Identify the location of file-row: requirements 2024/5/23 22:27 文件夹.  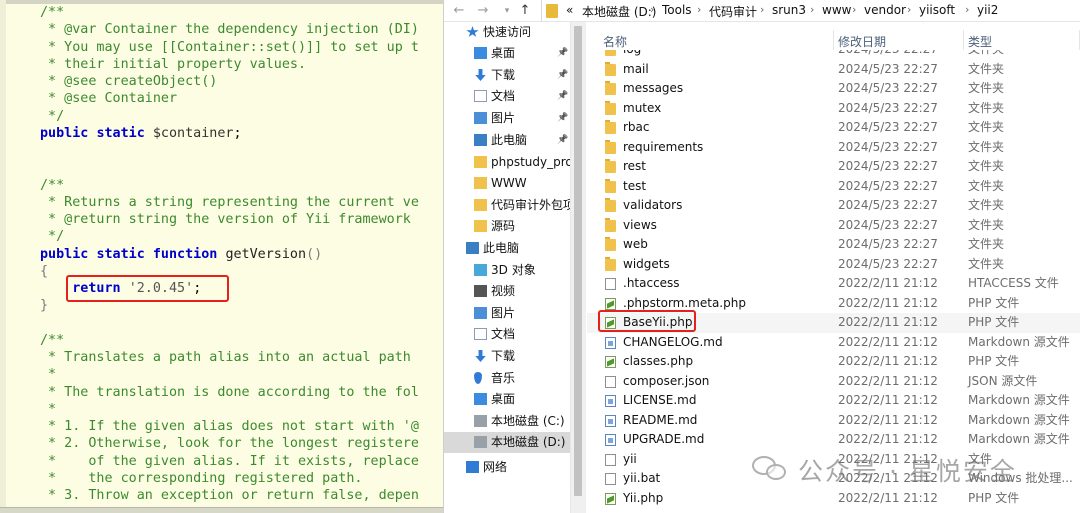
(833, 148).